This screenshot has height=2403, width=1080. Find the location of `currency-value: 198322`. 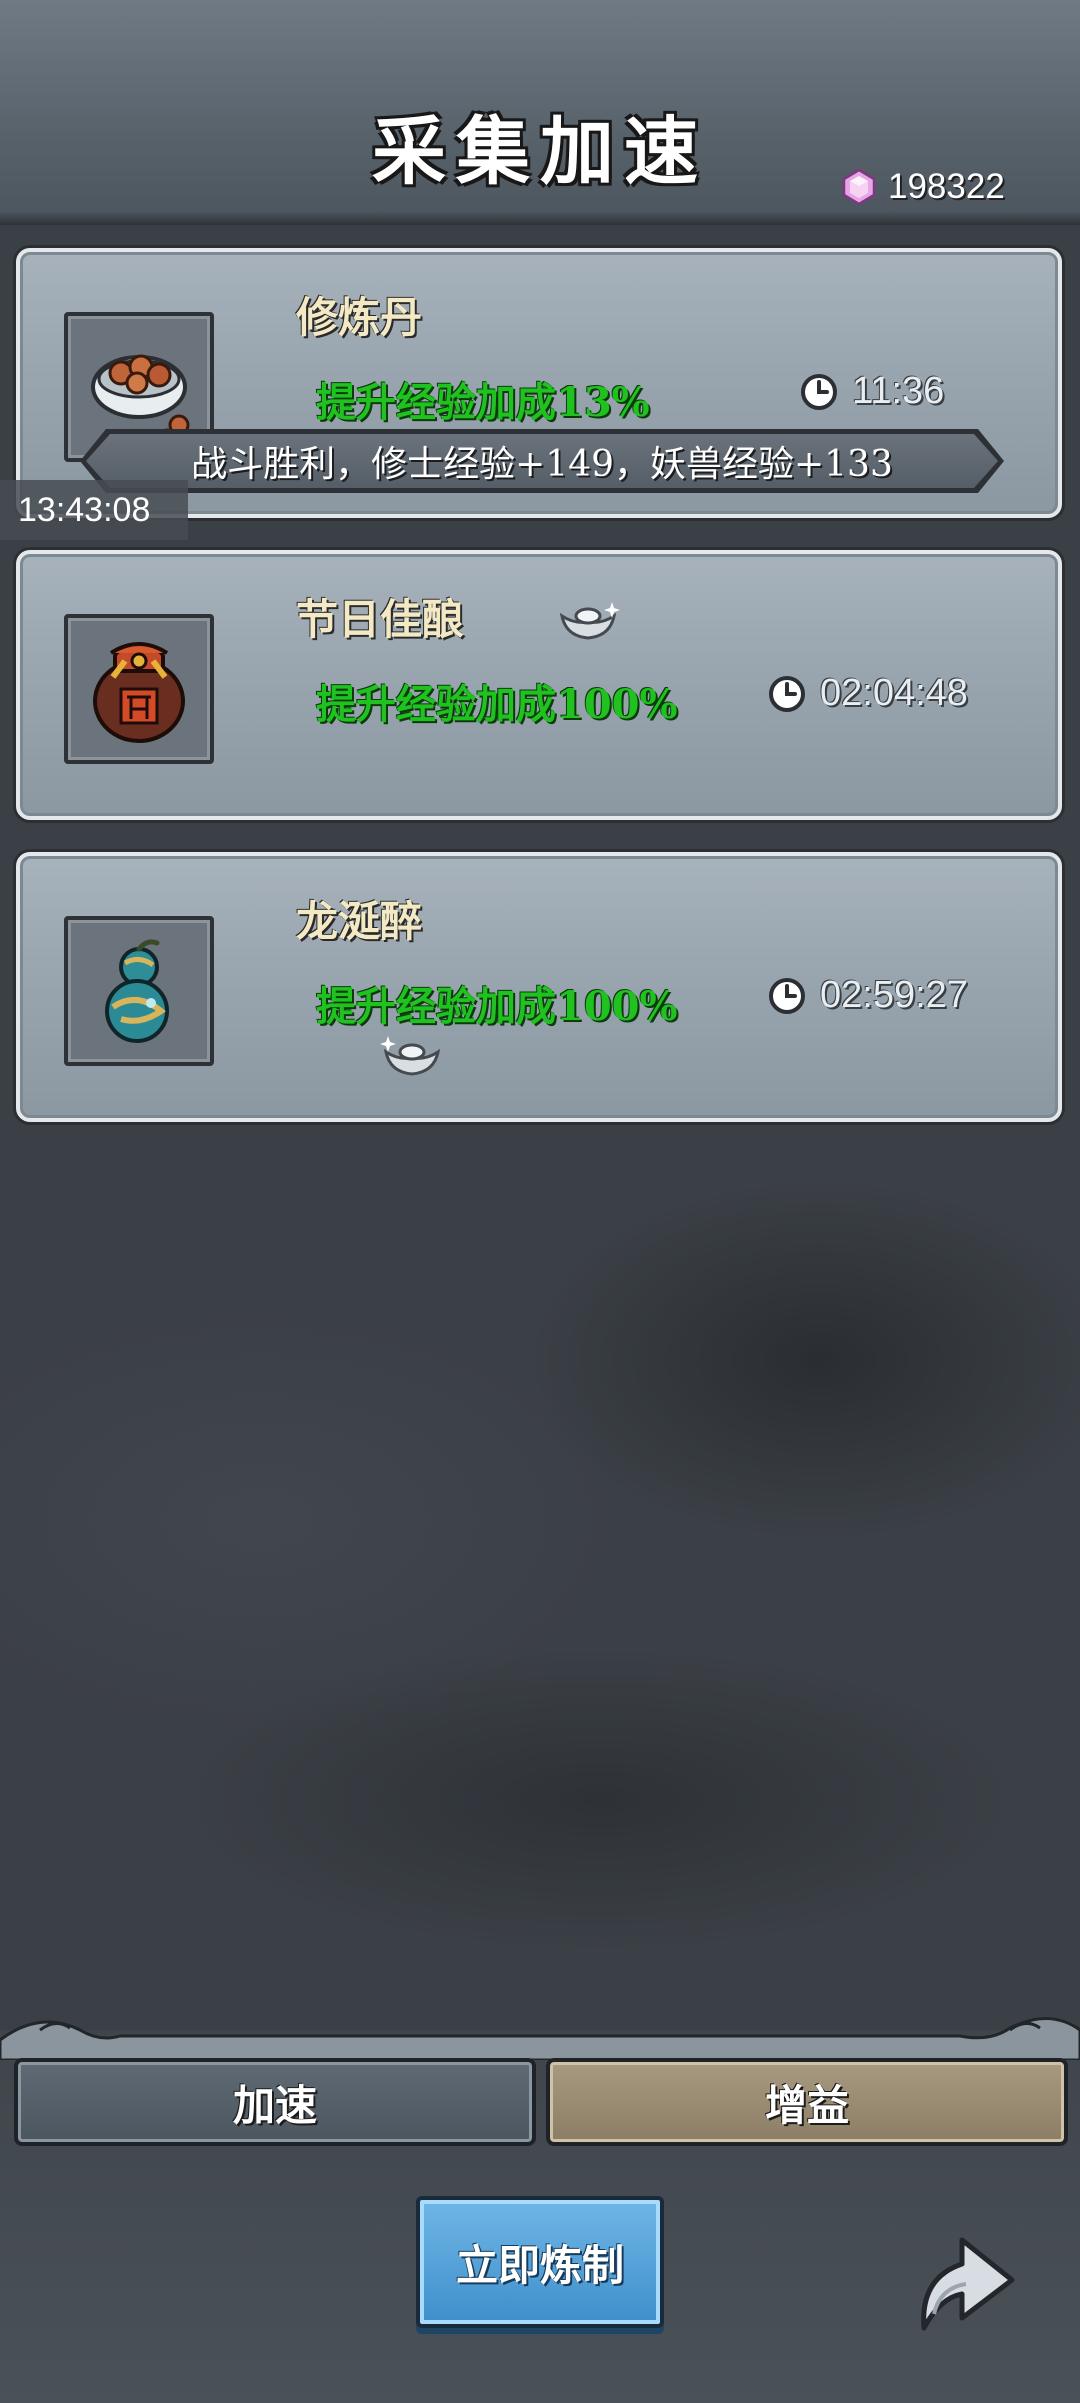

currency-value: 198322 is located at coordinates (946, 186).